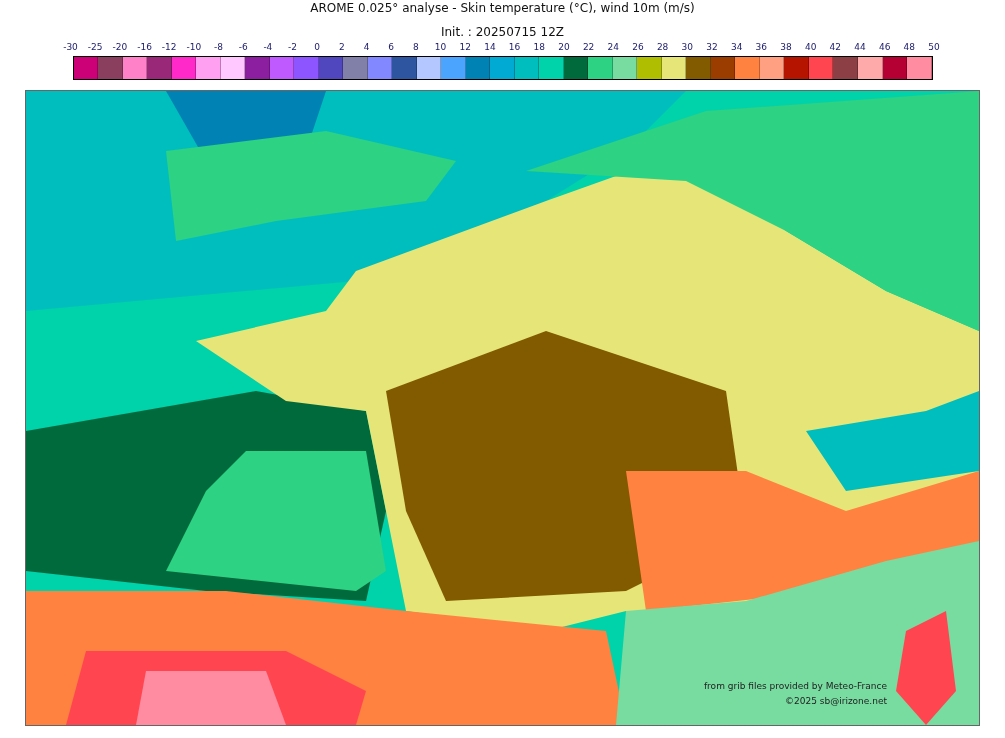 The width and height of the screenshot is (1005, 738). Describe the element at coordinates (613, 47) in the screenshot. I see `legend-label: 24` at that location.